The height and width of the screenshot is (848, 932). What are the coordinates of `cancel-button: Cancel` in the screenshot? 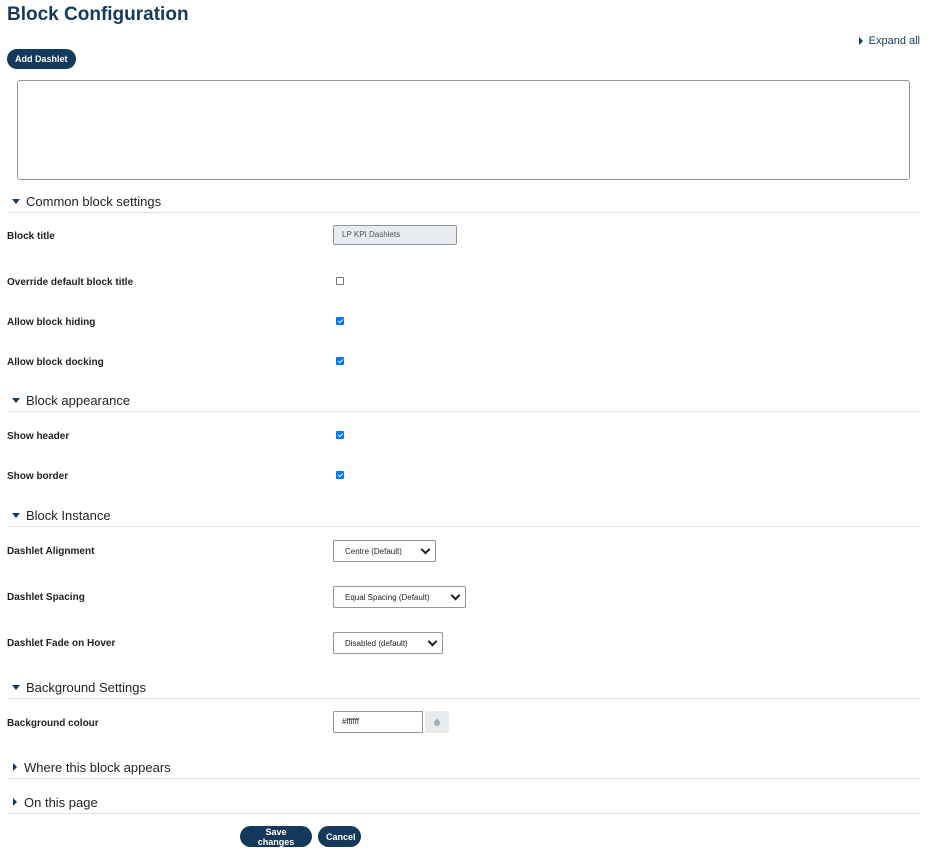 It's located at (339, 836).